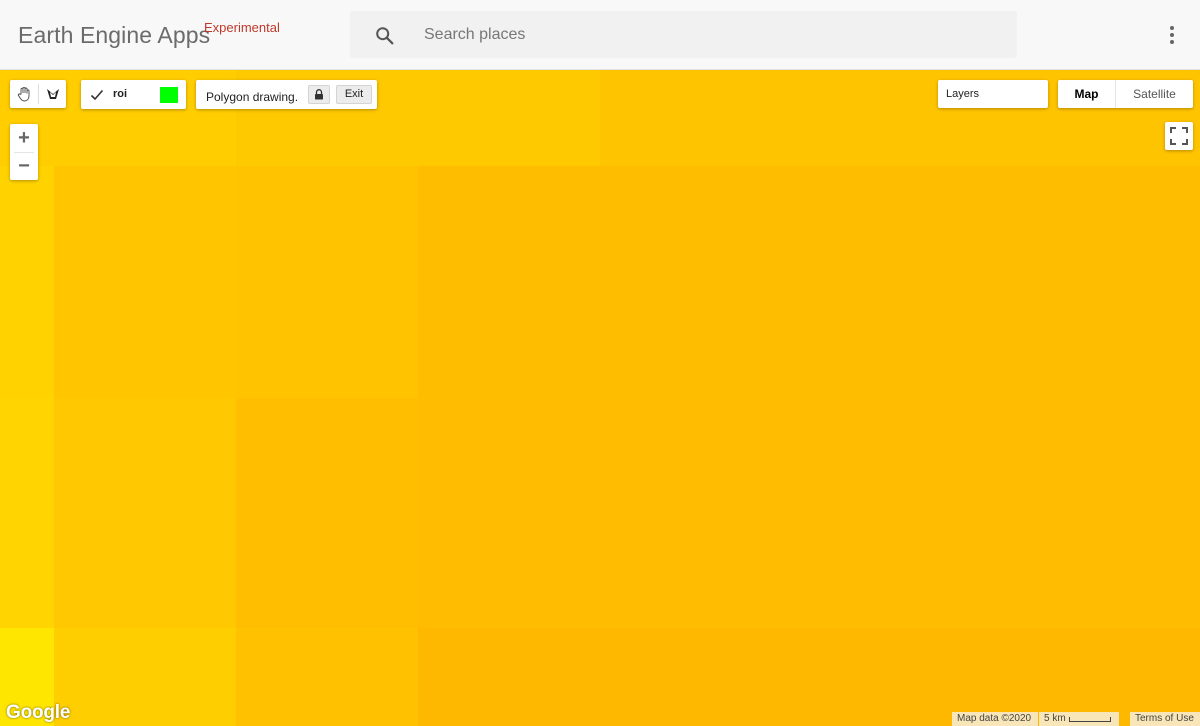  Describe the element at coordinates (385, 36) in the screenshot. I see `search-icon` at that location.